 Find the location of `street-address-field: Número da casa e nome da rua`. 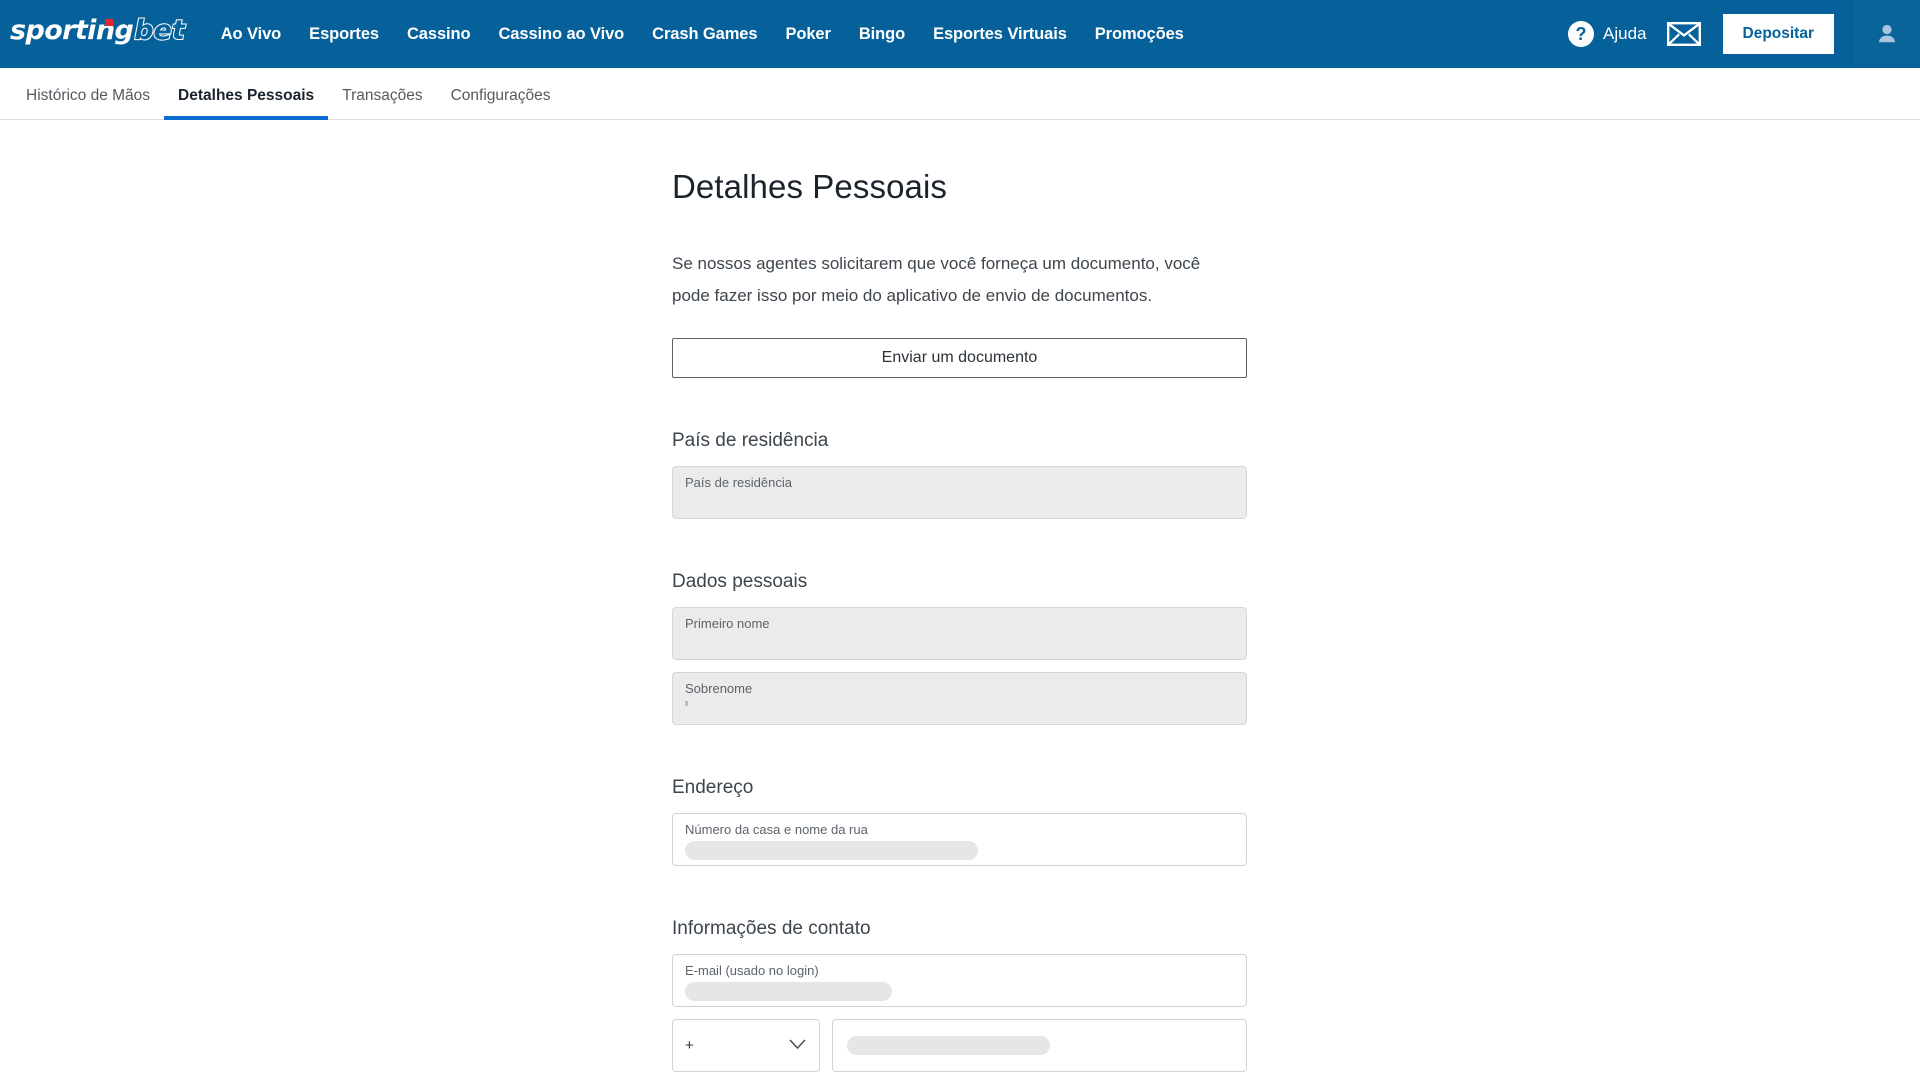

street-address-field: Número da casa e nome da rua is located at coordinates (959, 839).